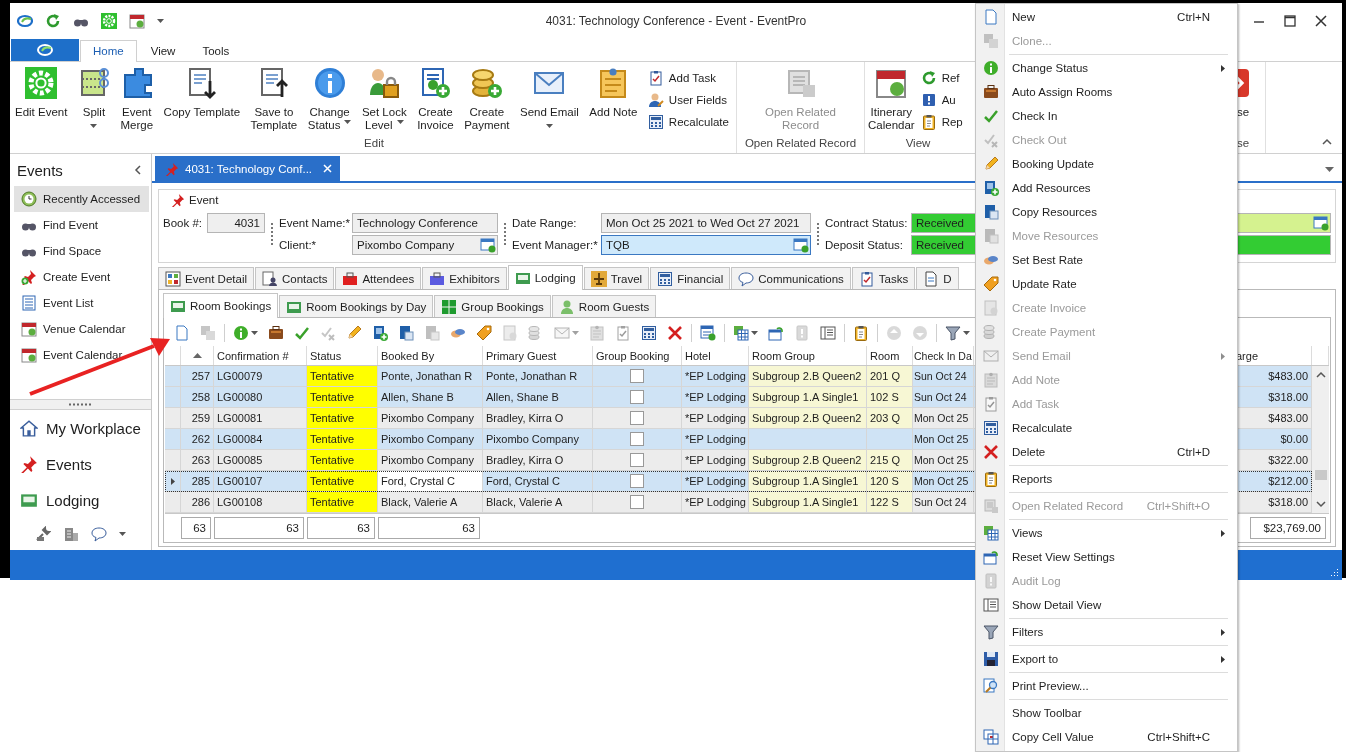 Image resolution: width=1346 pixels, height=752 pixels. Describe the element at coordinates (549, 96) in the screenshot. I see `ribbon-button: Send Email` at that location.